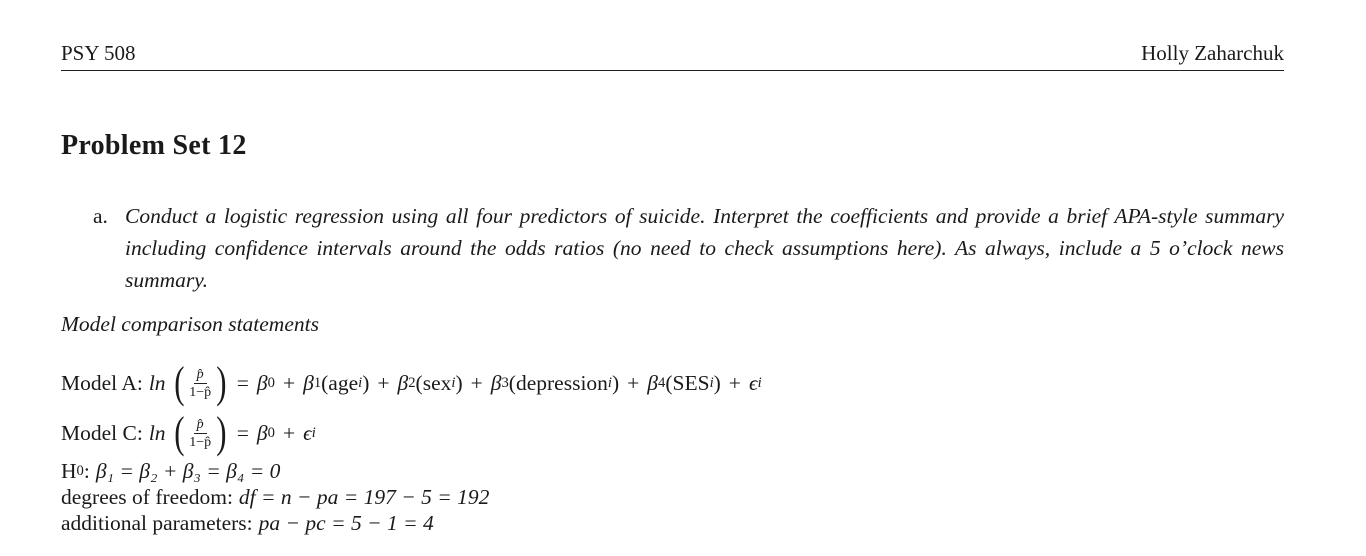 The image size is (1366, 556). Describe the element at coordinates (102, 382) in the screenshot. I see `model-a-label: Model A:` at that location.